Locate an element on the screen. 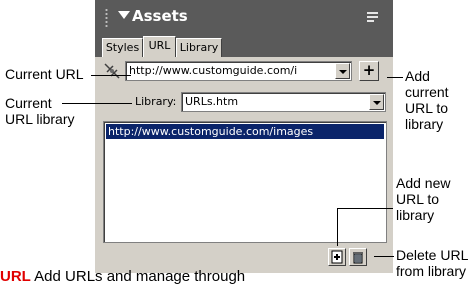 Image resolution: width=475 pixels, height=285 pixels. panel-titlebar: Assets is located at coordinates (244, 17).